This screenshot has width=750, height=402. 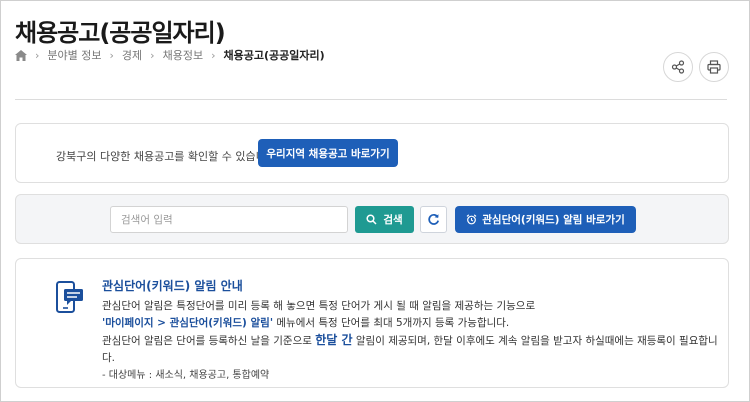 What do you see at coordinates (371, 99) in the screenshot?
I see `title-divider` at bounding box center [371, 99].